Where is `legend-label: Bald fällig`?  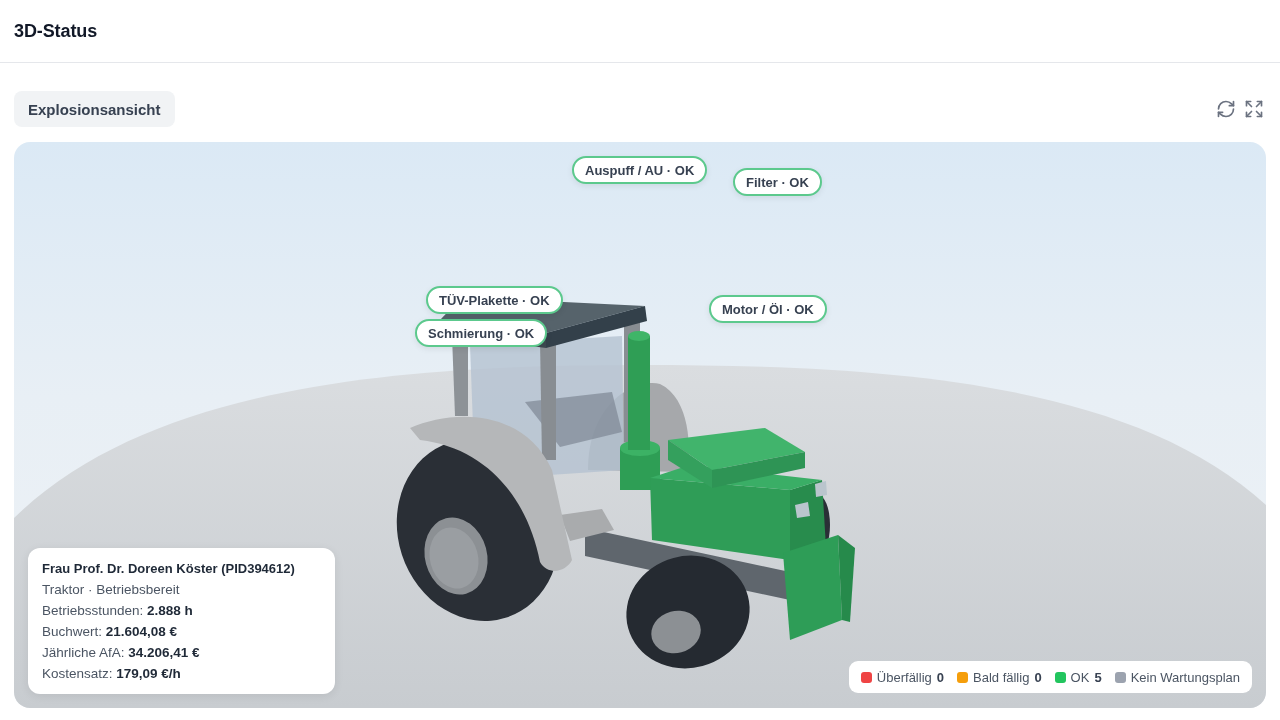 legend-label: Bald fällig is located at coordinates (1001, 677).